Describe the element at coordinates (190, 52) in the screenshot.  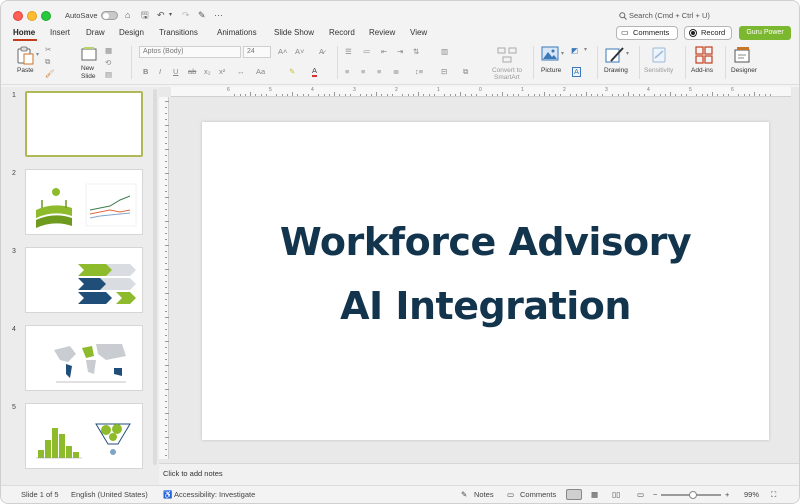
I see `font-name-select: Aptos (Body)` at that location.